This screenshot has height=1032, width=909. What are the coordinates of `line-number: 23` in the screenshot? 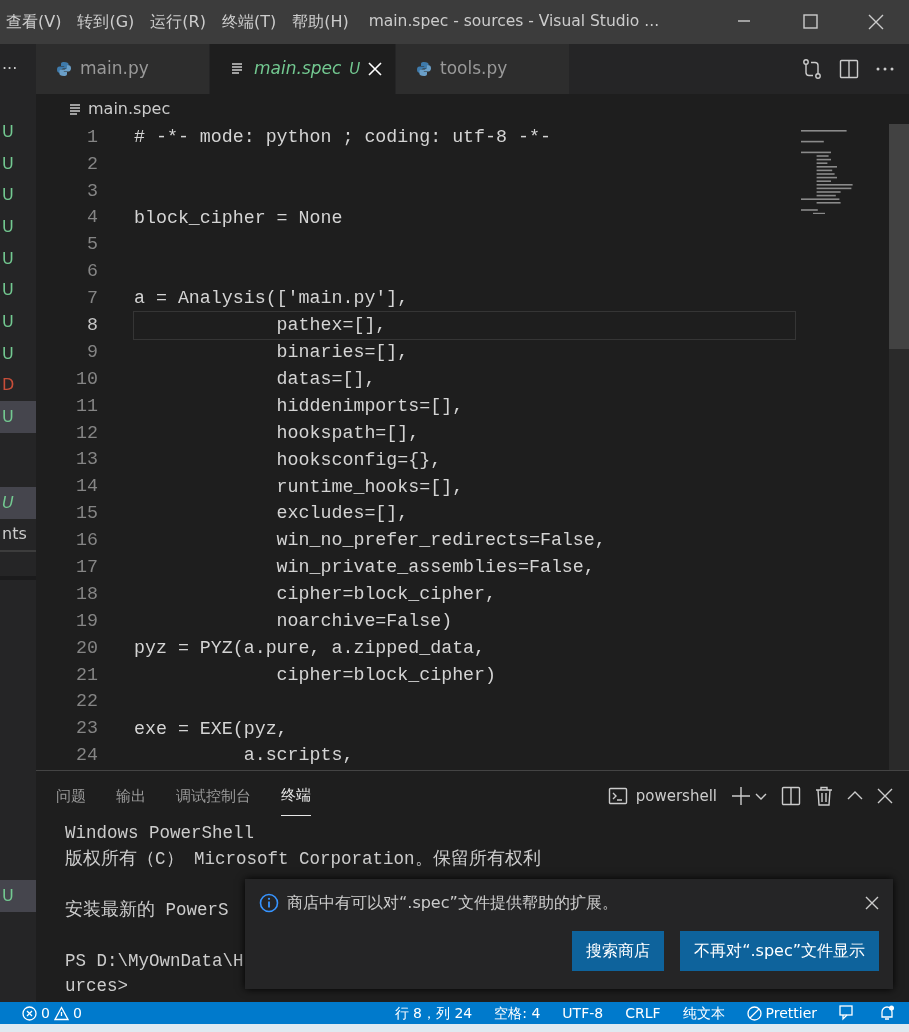 It's located at (86, 729).